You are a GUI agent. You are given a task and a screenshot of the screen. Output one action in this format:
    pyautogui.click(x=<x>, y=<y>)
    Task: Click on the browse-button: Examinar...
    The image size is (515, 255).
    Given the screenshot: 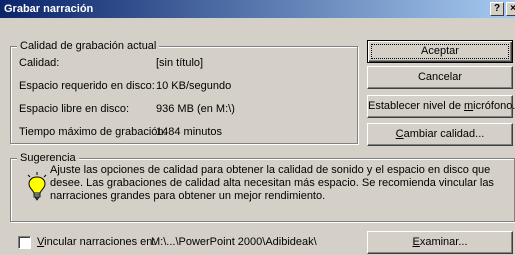 What is the action you would take?
    pyautogui.click(x=440, y=242)
    